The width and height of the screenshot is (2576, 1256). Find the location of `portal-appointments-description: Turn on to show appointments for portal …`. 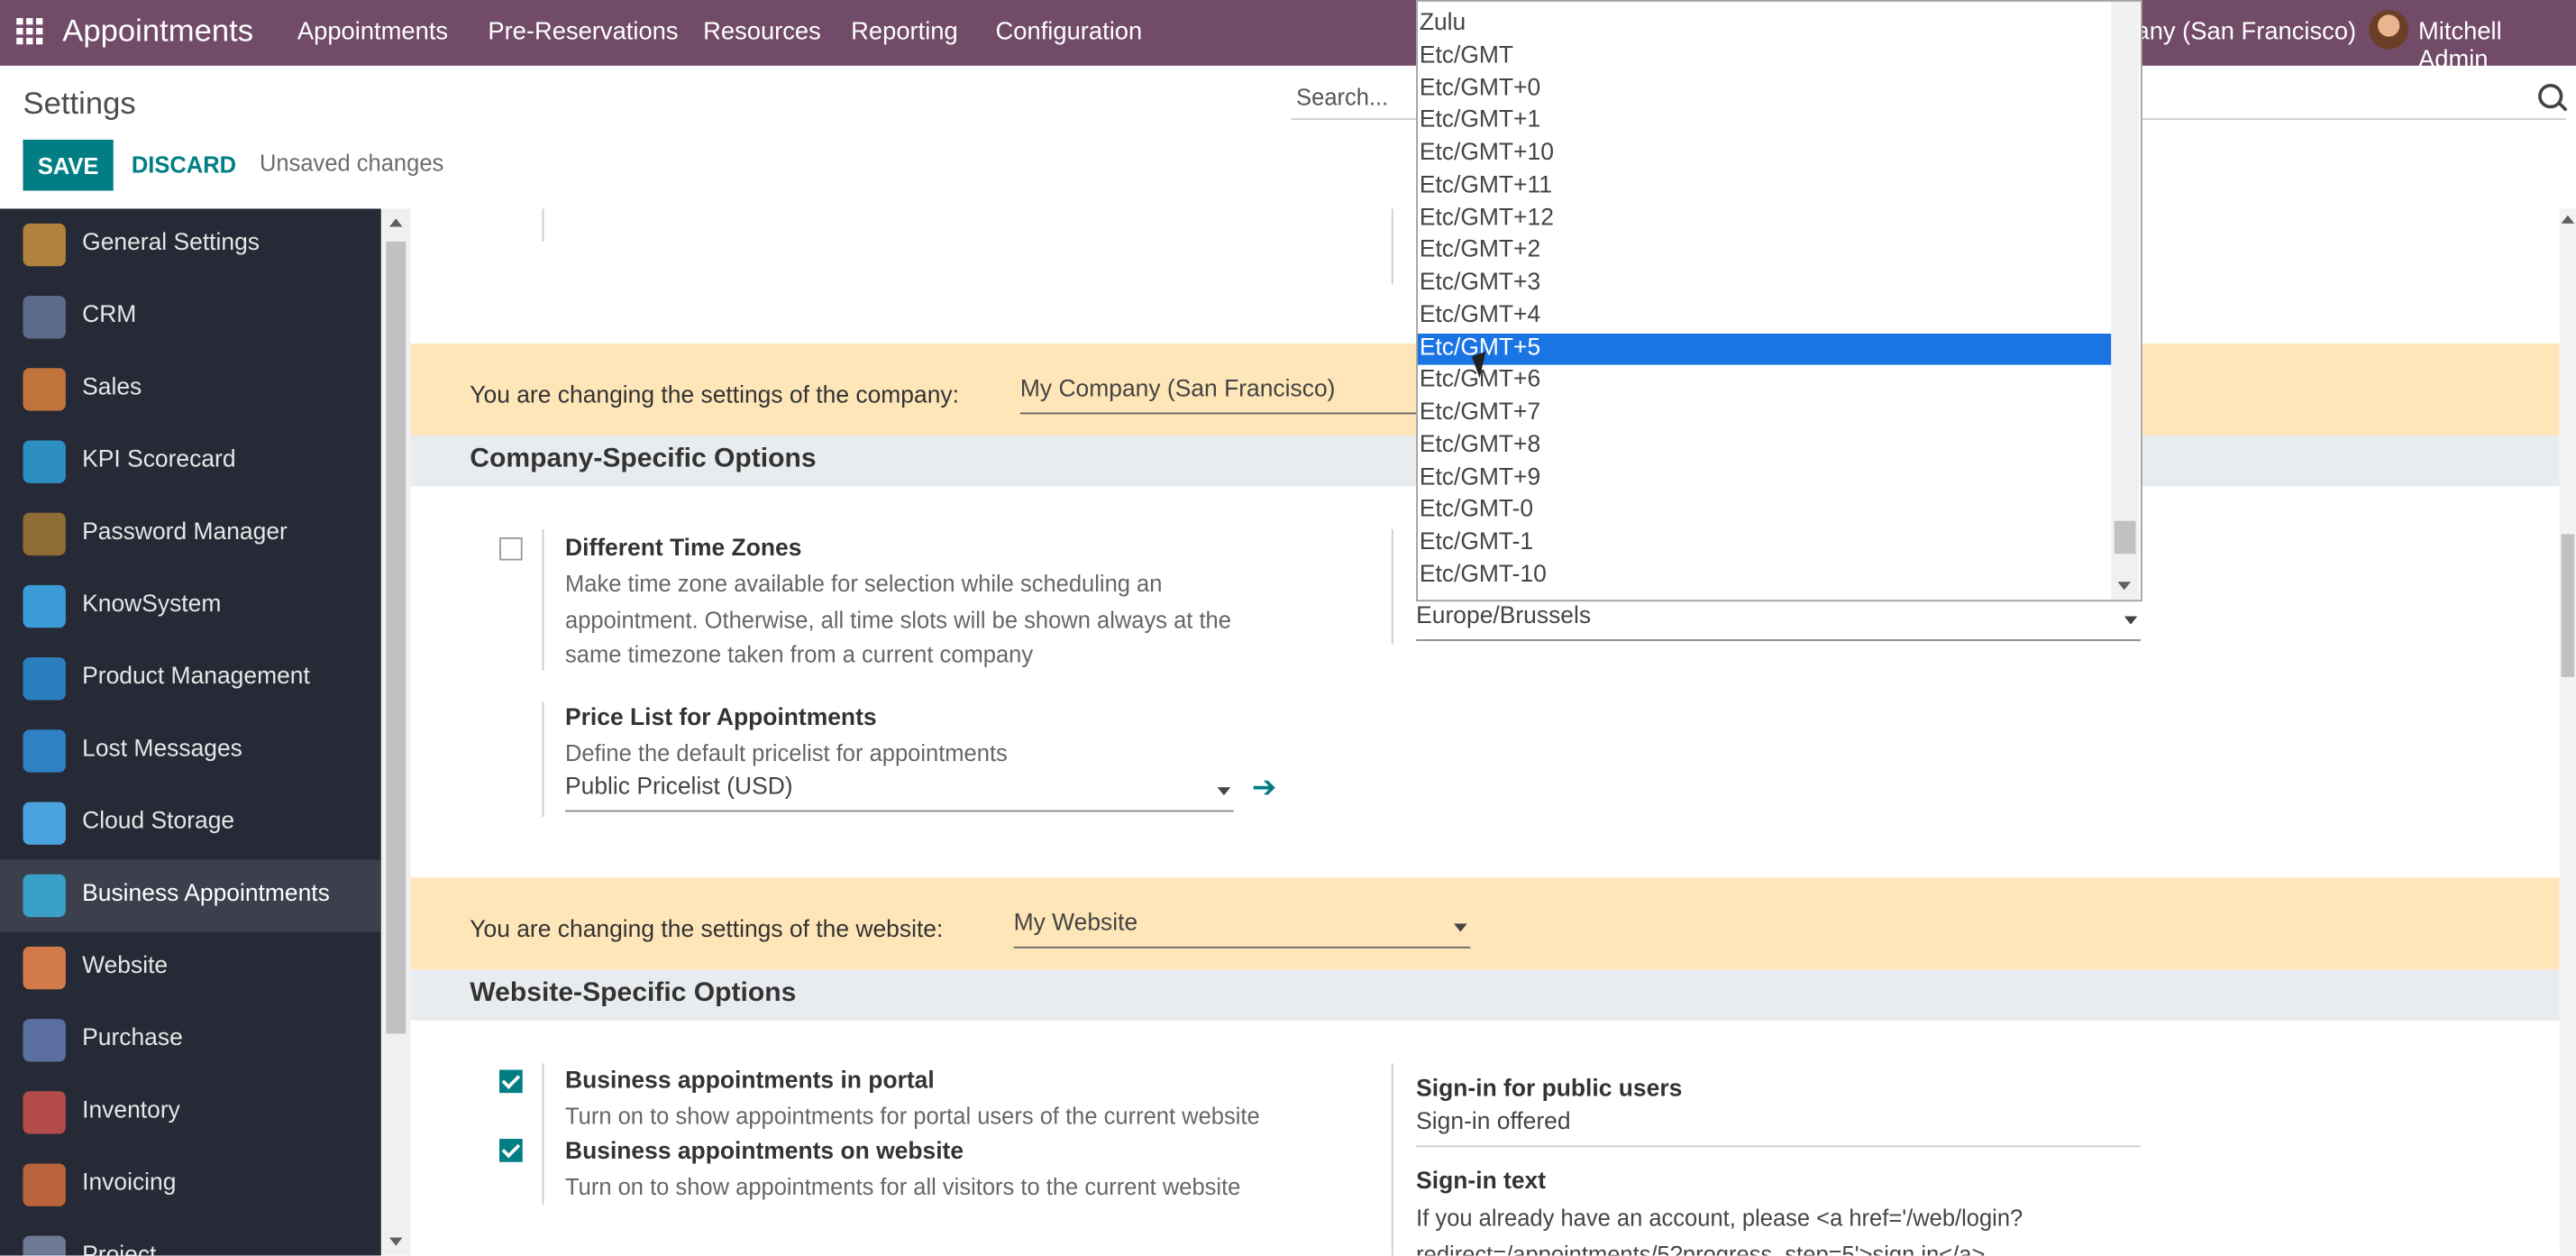

portal-appointments-description: Turn on to show appointments for portal … is located at coordinates (912, 1116).